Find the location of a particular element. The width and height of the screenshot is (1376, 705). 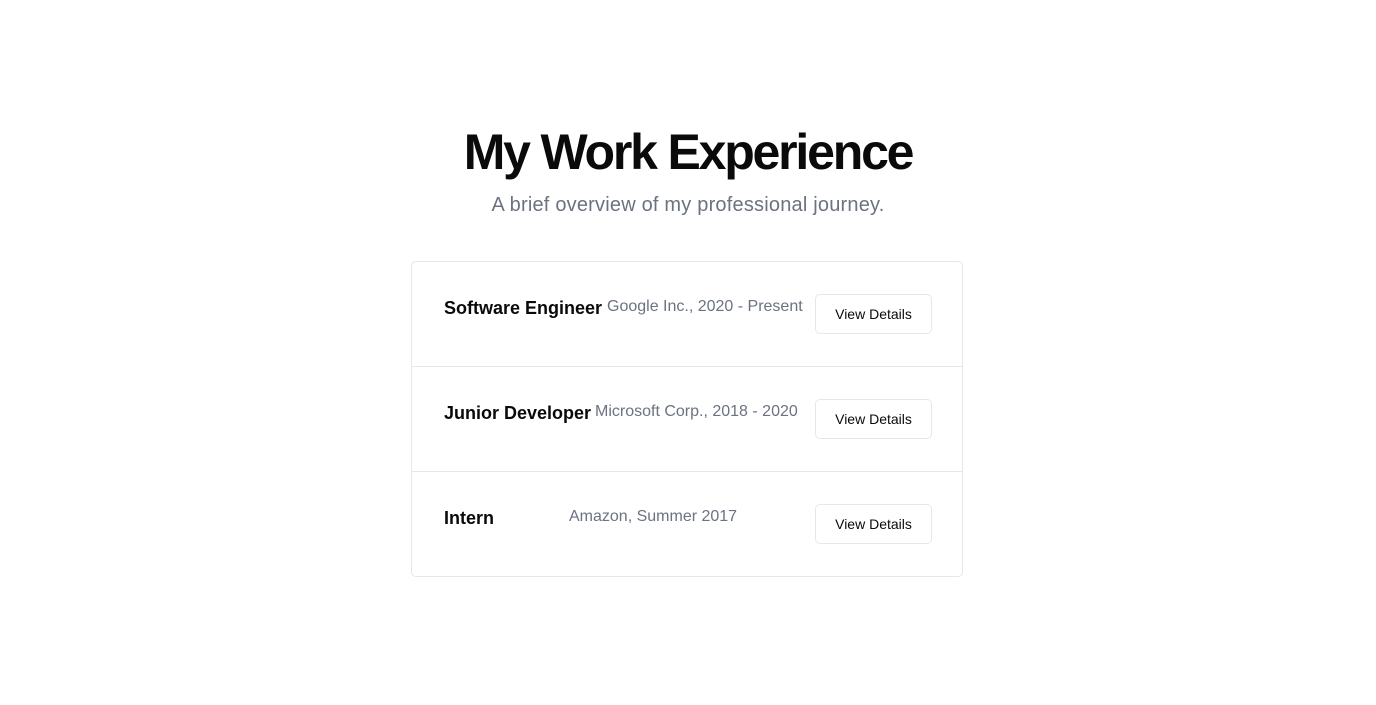

experience-item-intern: Intern Amazon, Summer 2017 View Details is located at coordinates (687, 524).